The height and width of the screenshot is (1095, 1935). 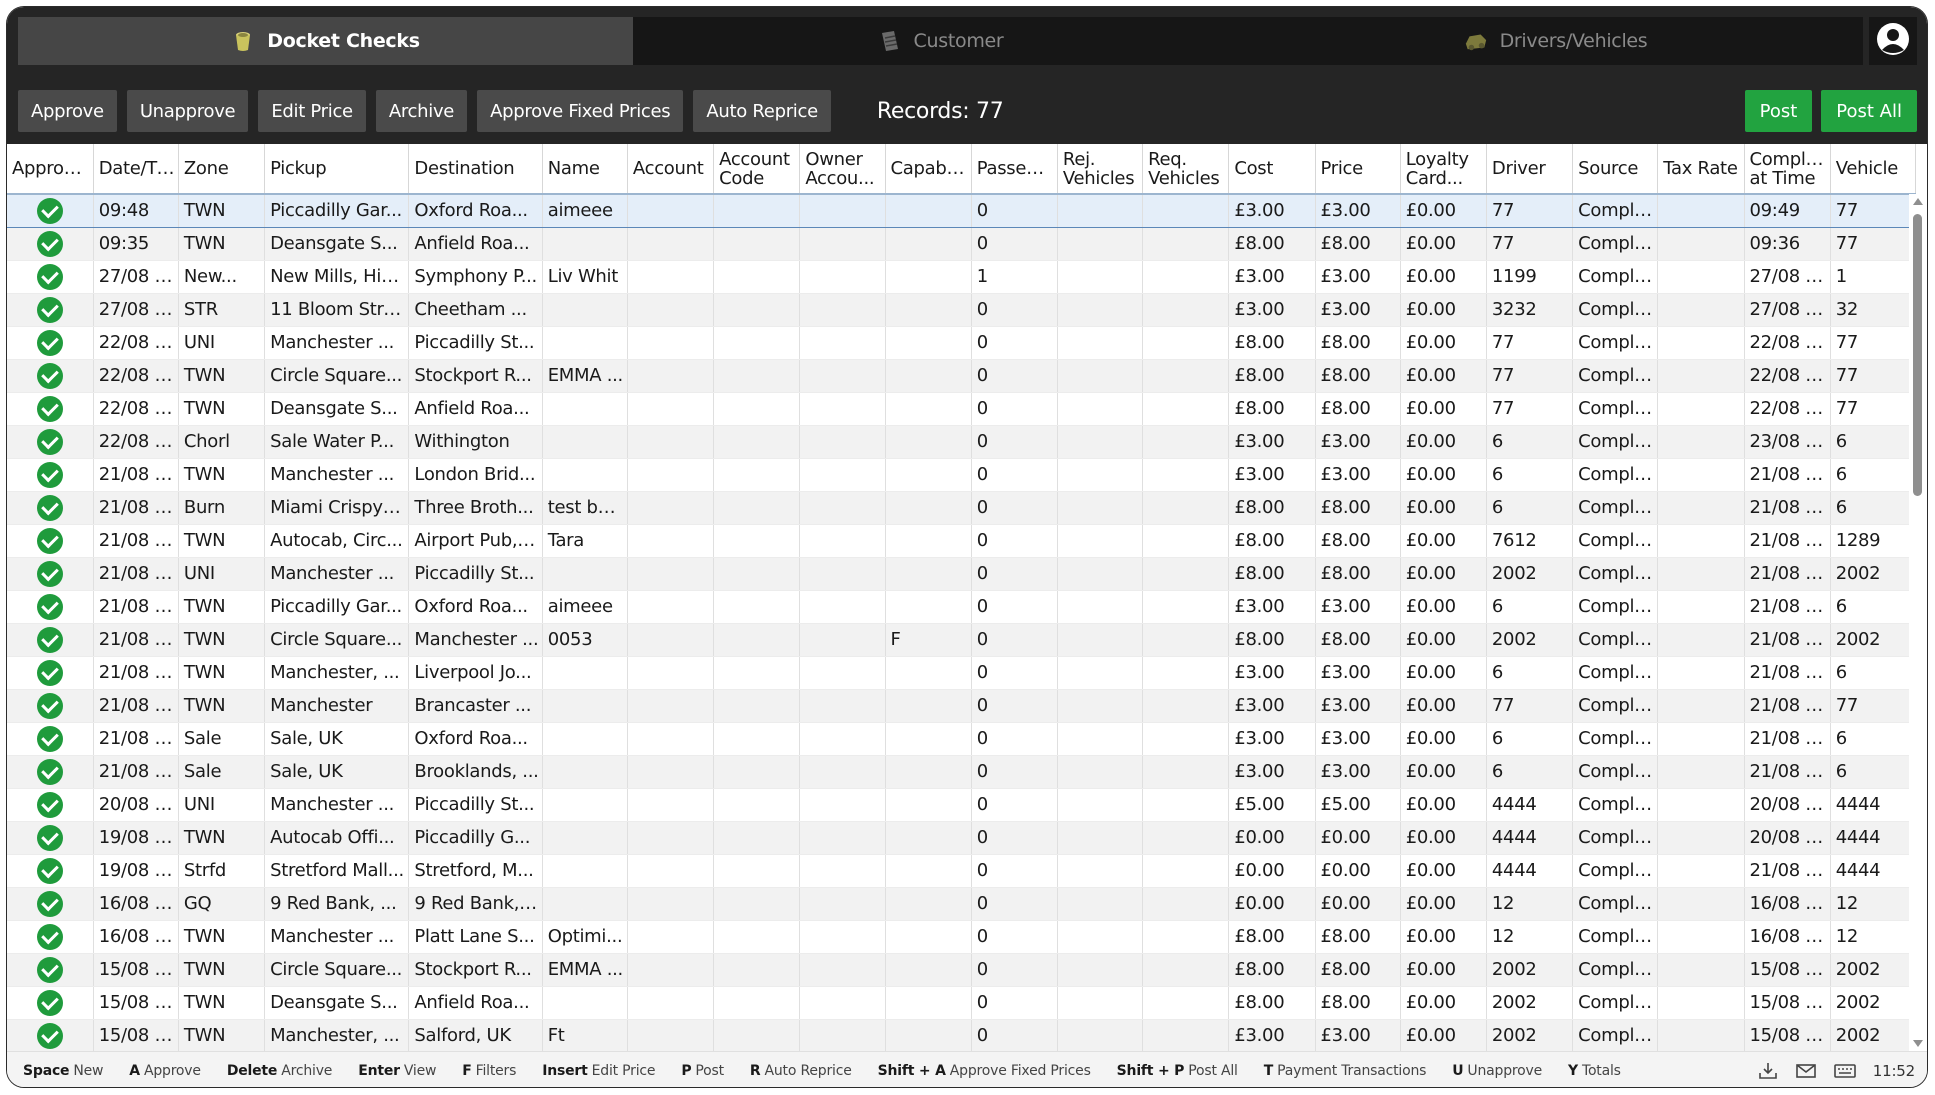 I want to click on cell-driver: 2002, so click(x=1530, y=970).